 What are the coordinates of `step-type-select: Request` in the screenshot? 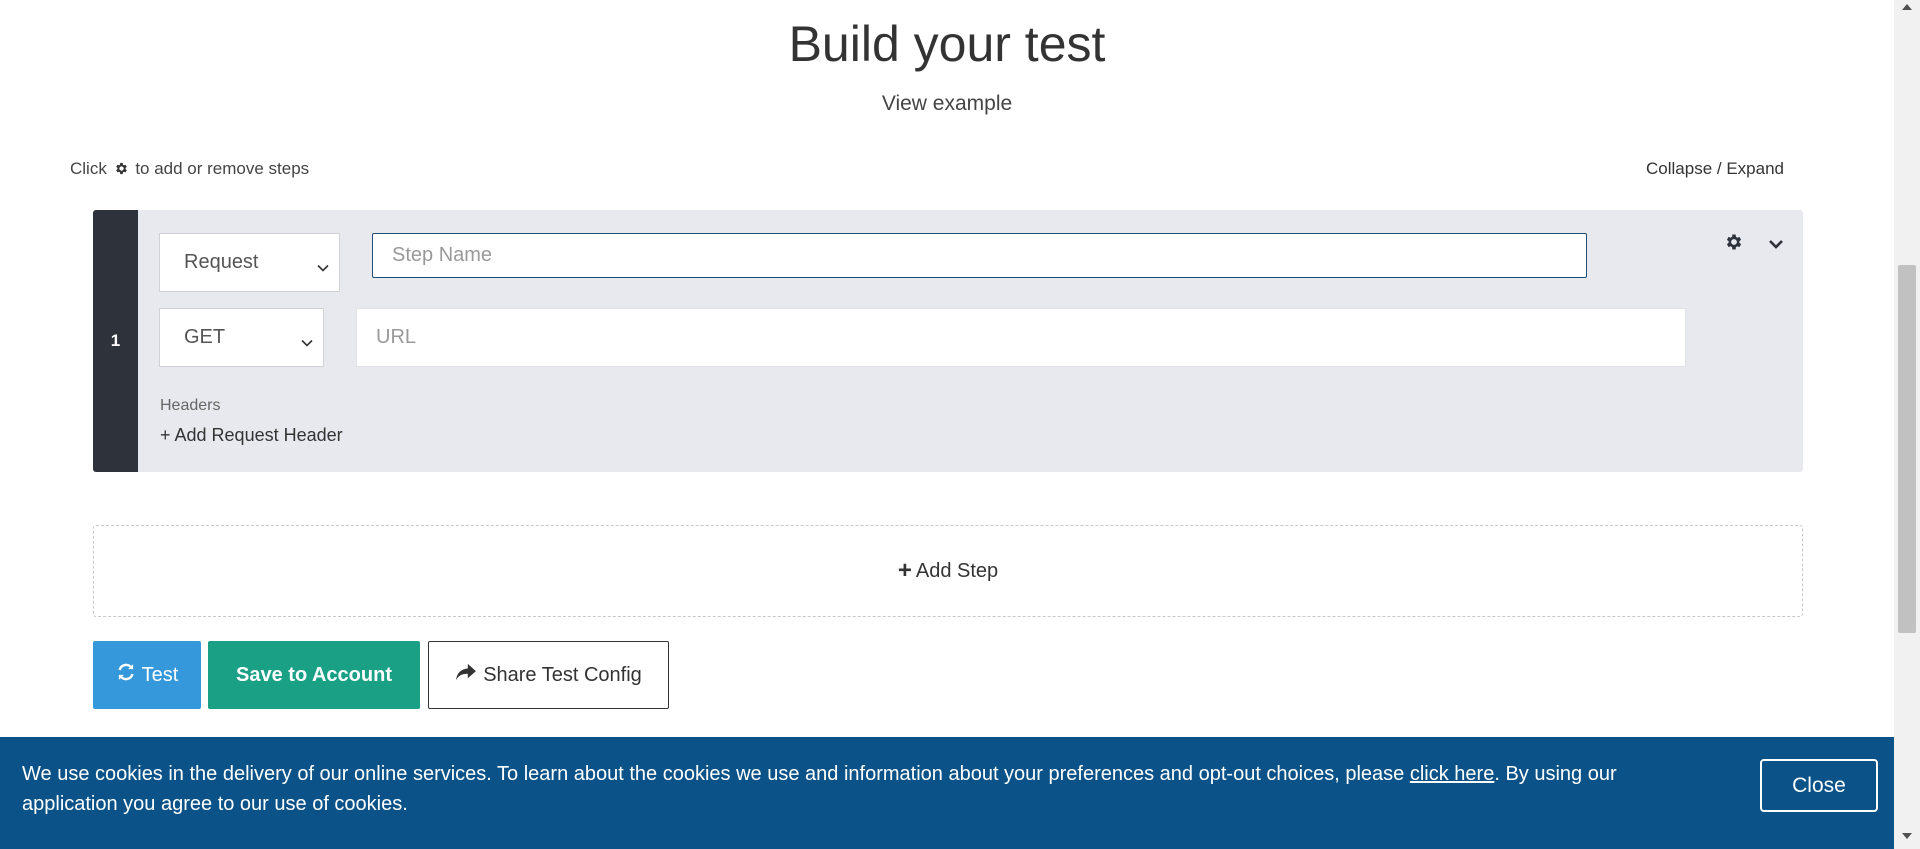 It's located at (249, 262).